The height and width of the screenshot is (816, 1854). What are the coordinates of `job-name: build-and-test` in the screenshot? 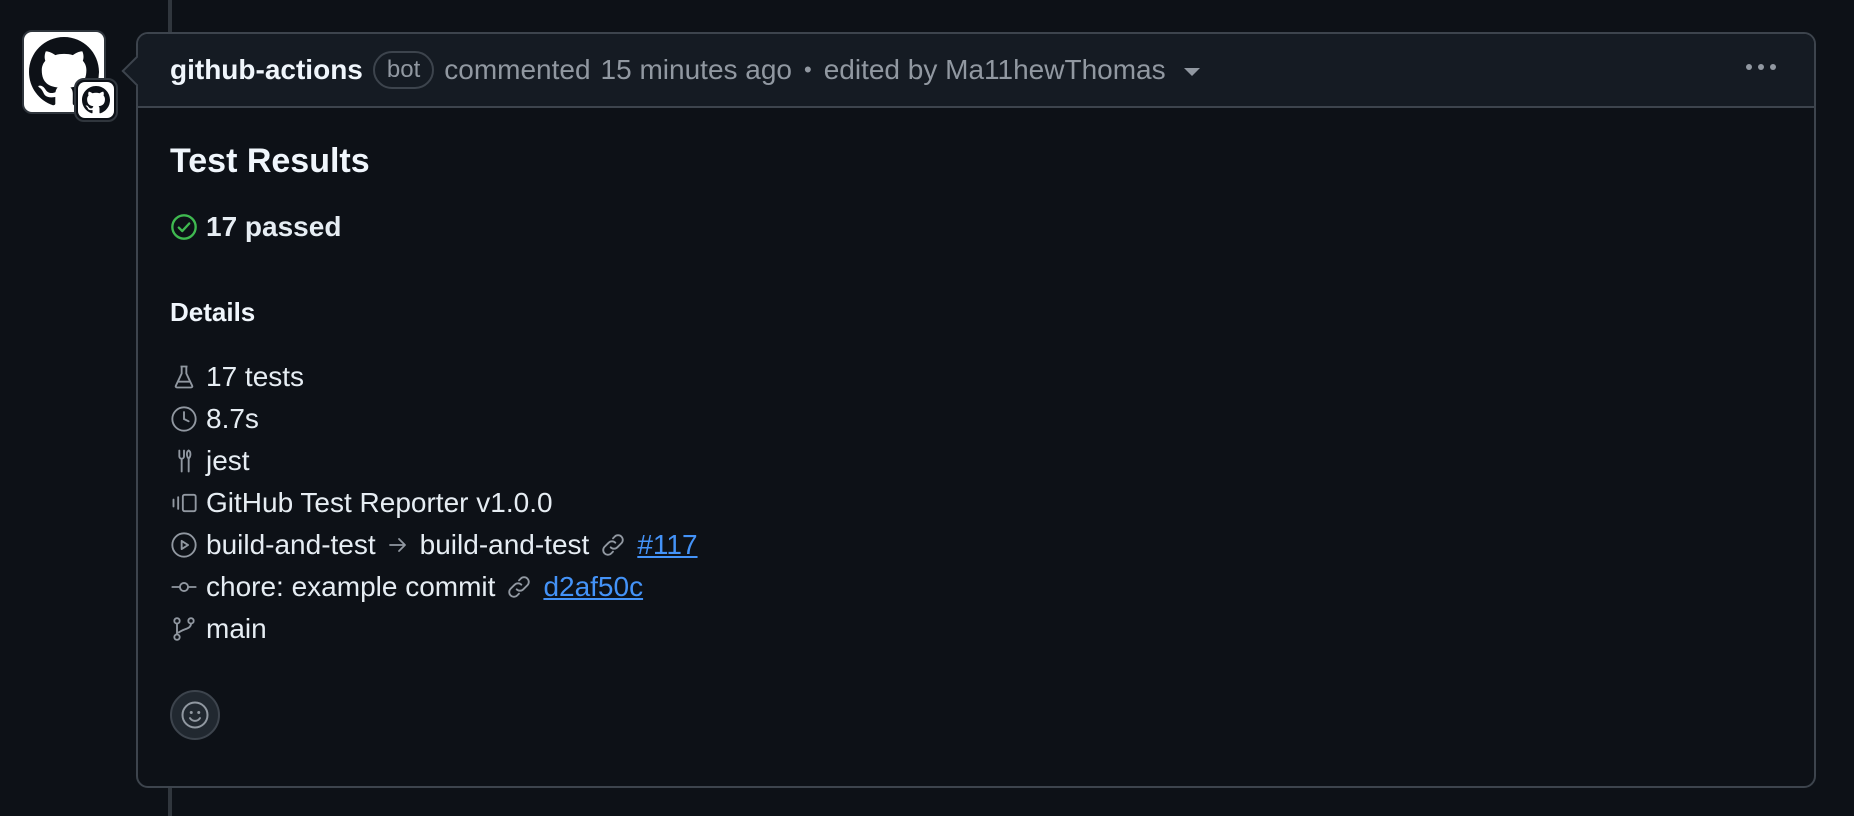 It's located at (504, 544).